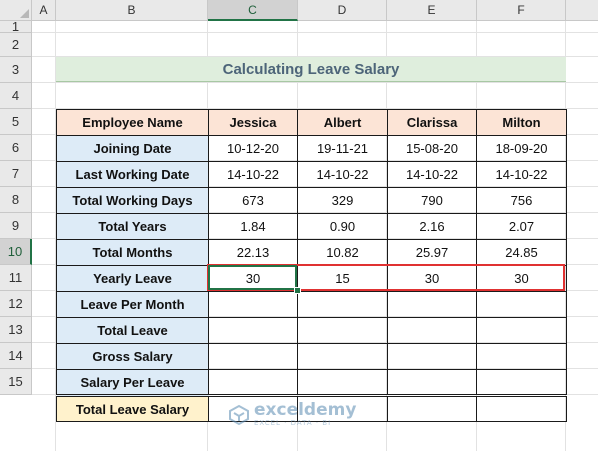  What do you see at coordinates (132, 278) in the screenshot?
I see `row-label-cell: Yearly Leave` at bounding box center [132, 278].